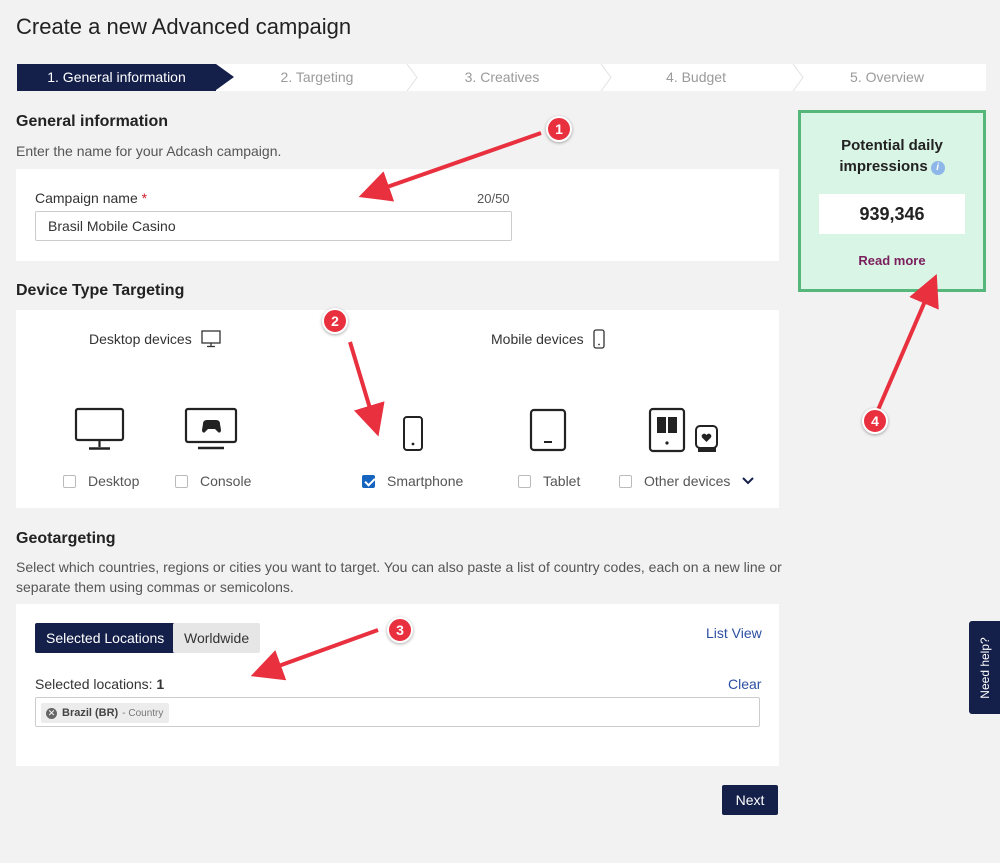 The height and width of the screenshot is (863, 1000). What do you see at coordinates (51, 713) in the screenshot?
I see `remove-tag-icon: ✕` at bounding box center [51, 713].